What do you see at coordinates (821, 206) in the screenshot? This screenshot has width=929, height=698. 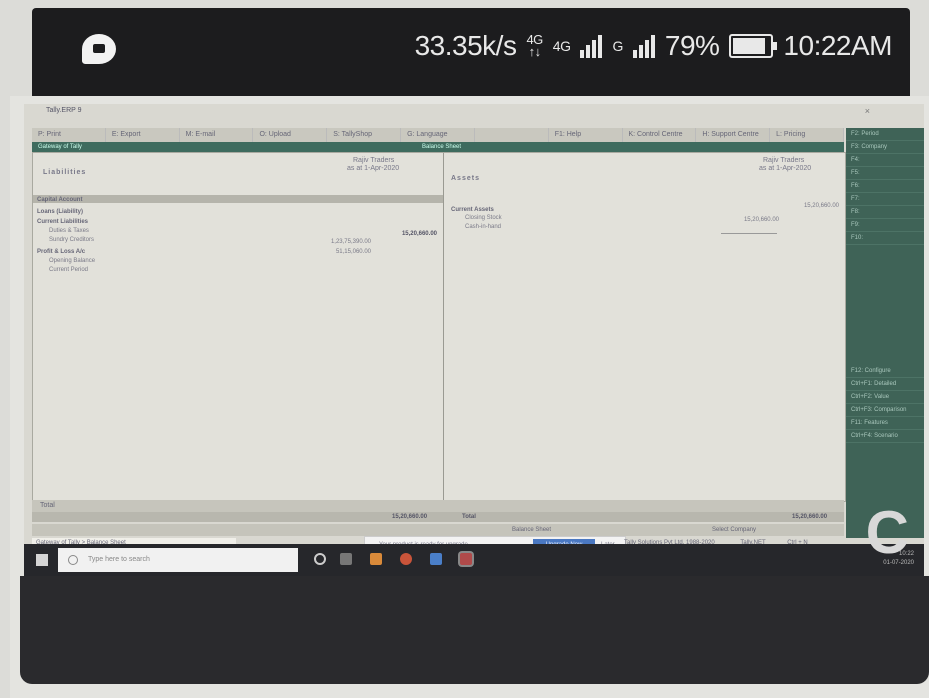 I see `current-assets-amount: 15,20,660.00` at bounding box center [821, 206].